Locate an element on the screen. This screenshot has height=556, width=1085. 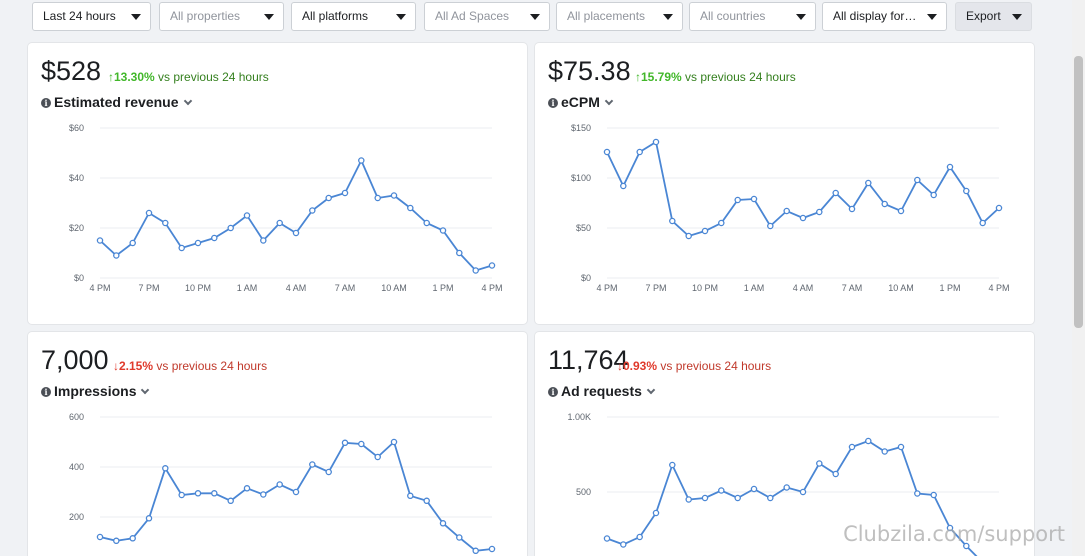
export-button: Export is located at coordinates (993, 16).